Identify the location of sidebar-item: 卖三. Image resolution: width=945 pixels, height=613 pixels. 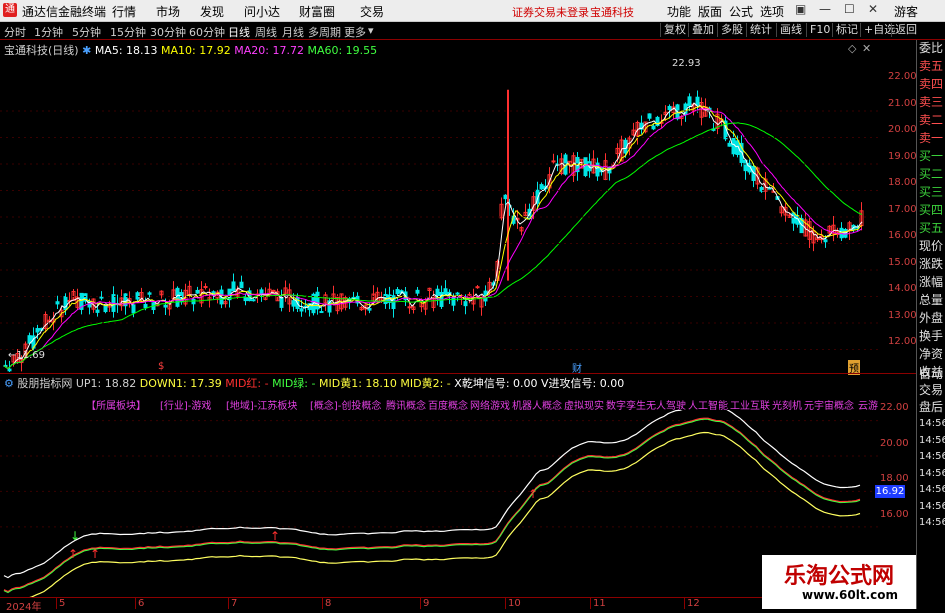
(931, 102).